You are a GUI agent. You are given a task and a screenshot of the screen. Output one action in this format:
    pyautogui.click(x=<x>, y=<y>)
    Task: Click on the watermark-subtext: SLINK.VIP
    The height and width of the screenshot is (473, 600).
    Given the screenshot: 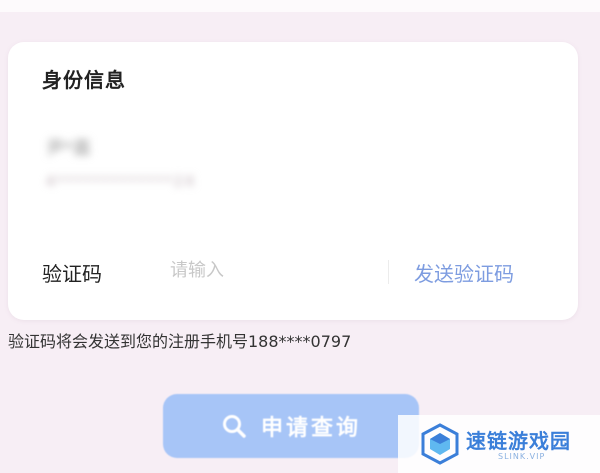 What is the action you would take?
    pyautogui.click(x=522, y=456)
    